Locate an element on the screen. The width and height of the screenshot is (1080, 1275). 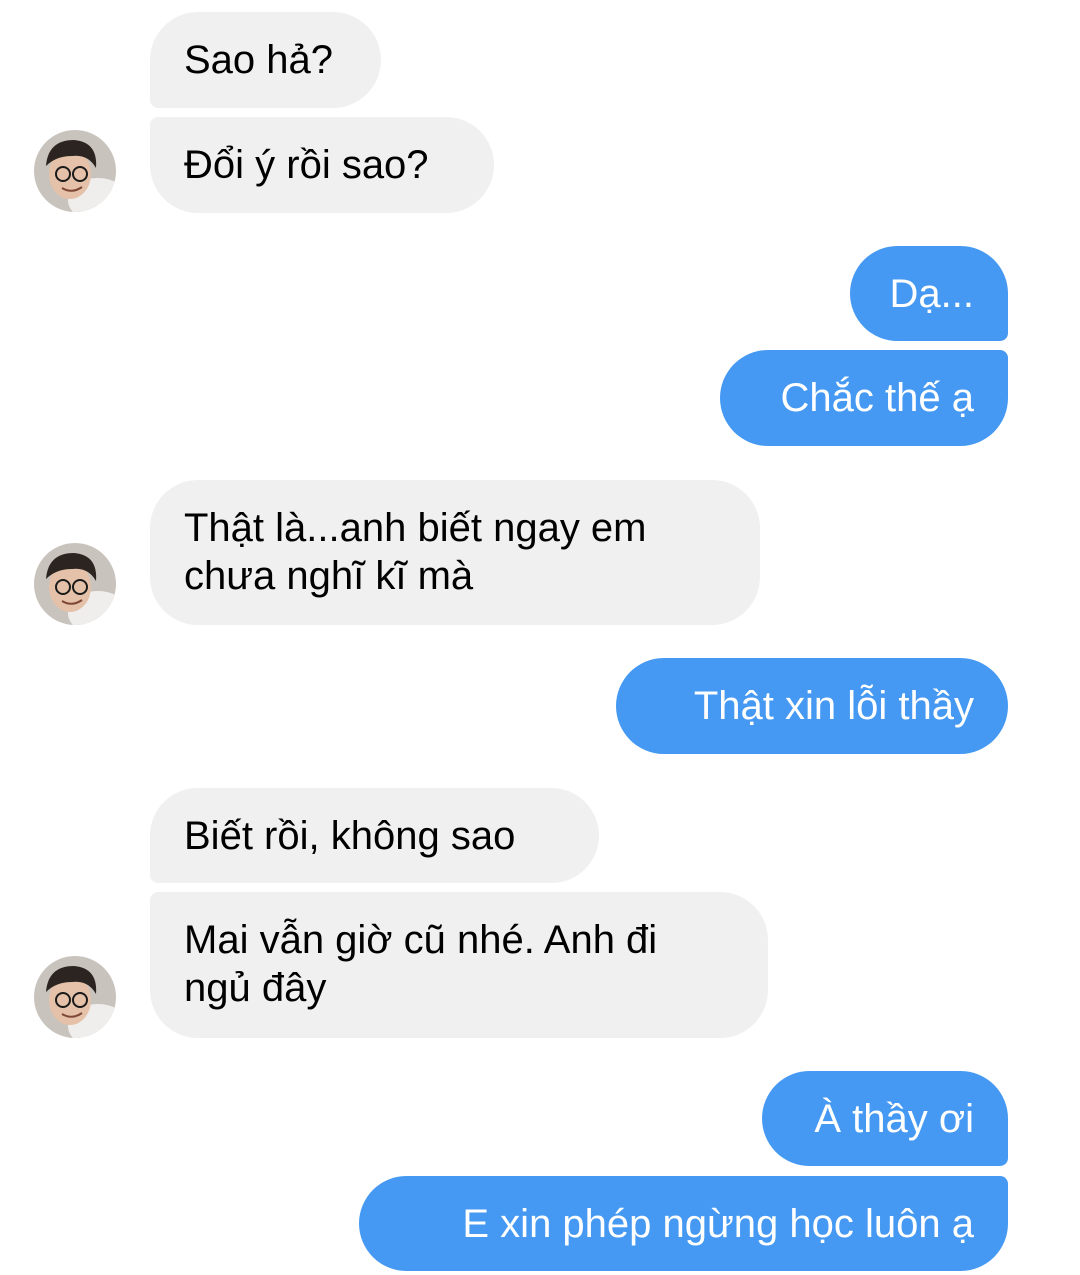
message-text: Sao hả? is located at coordinates (259, 60).